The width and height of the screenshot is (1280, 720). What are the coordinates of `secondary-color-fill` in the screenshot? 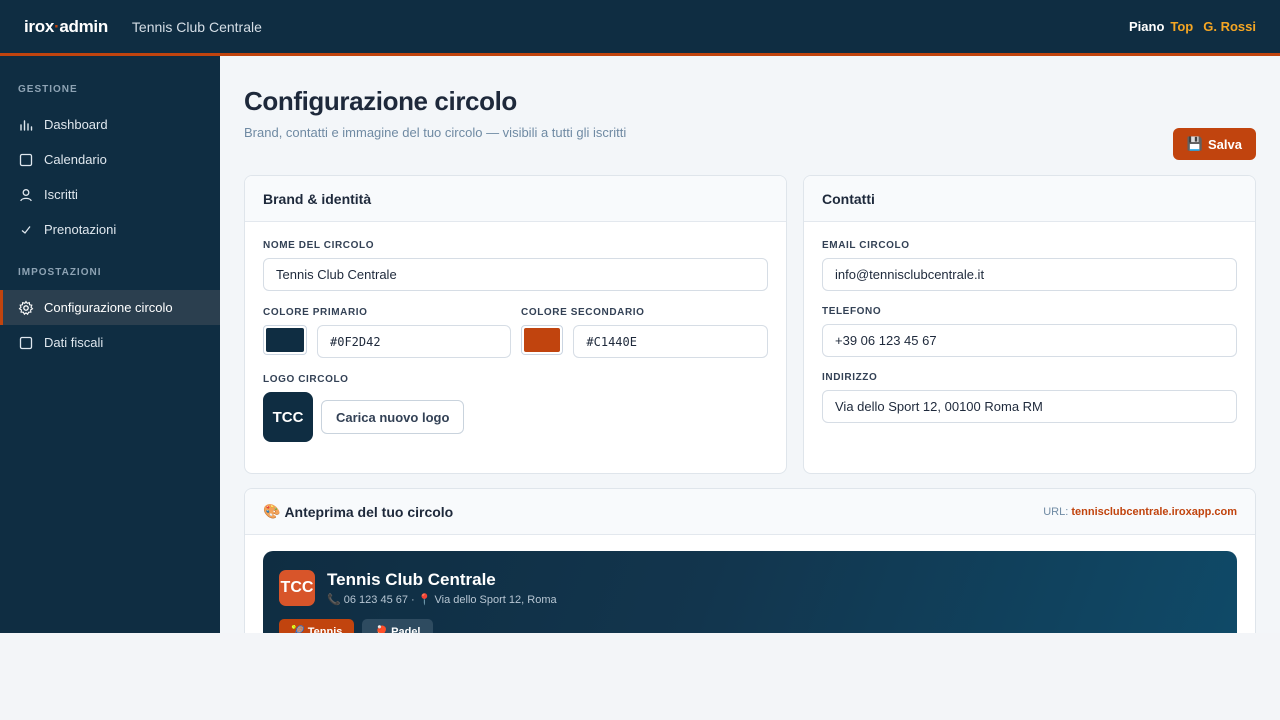 It's located at (542, 340).